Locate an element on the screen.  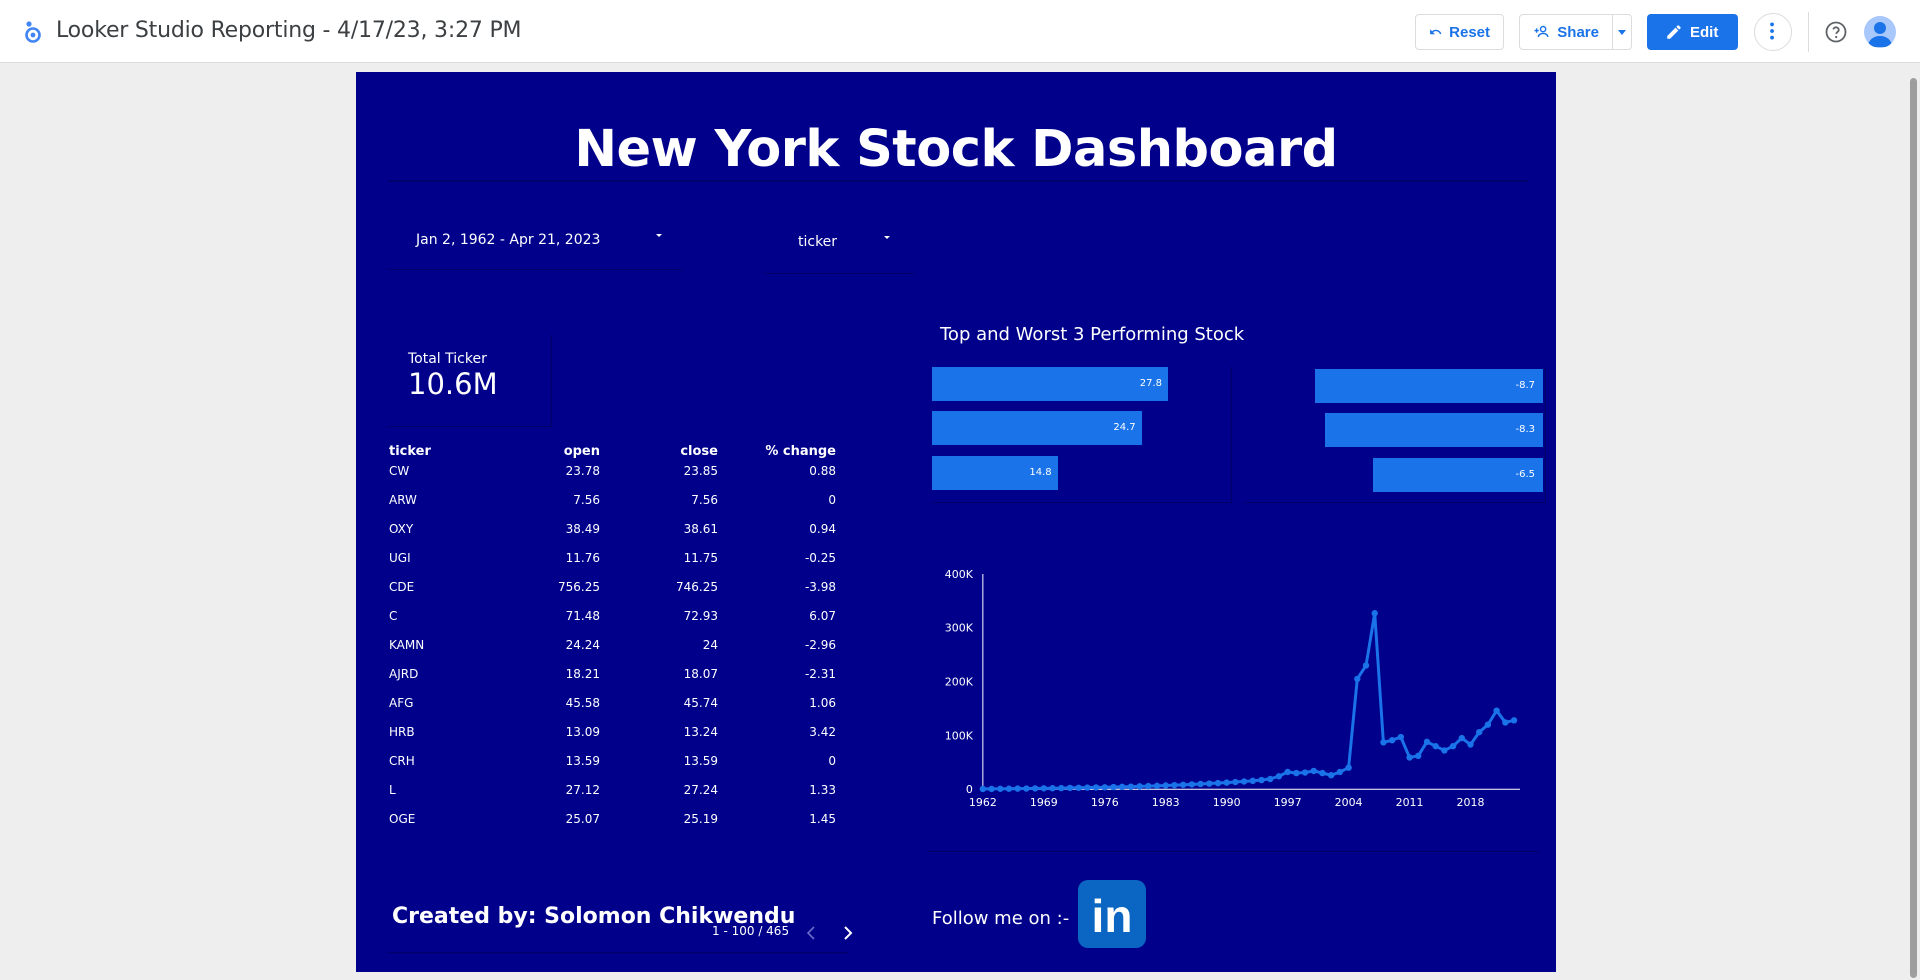
date-range-control: Jan 2, 1962 - Apr 21, 2023 is located at coordinates (535, 242).